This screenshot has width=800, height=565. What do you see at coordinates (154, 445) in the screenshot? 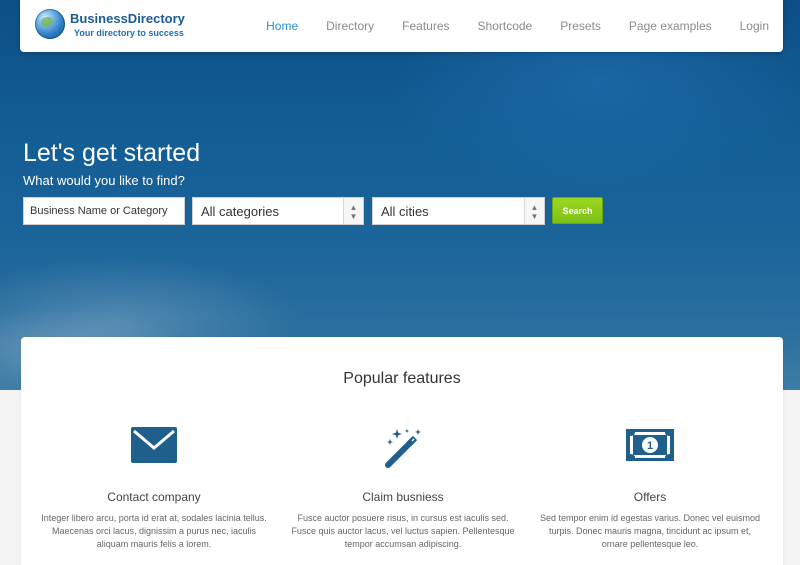
I see `envelope-icon` at bounding box center [154, 445].